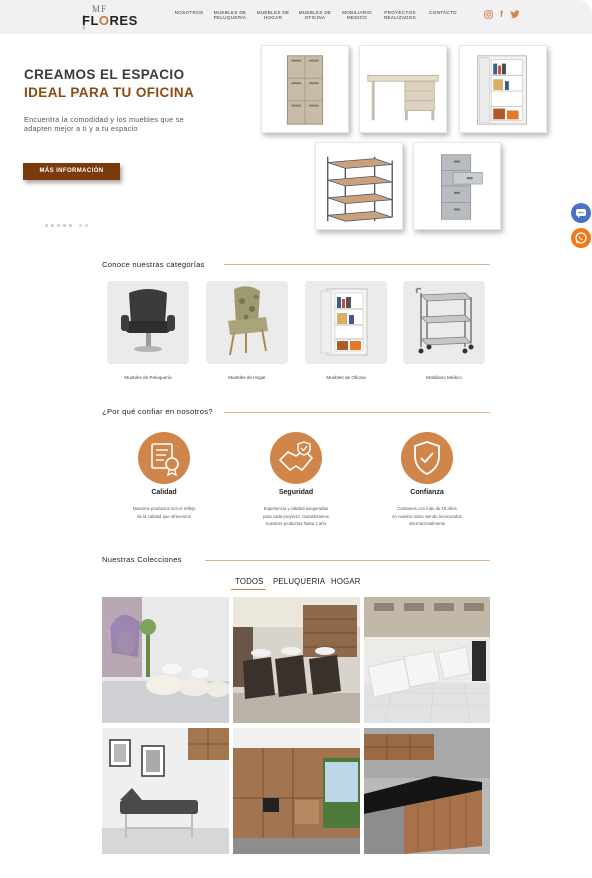  What do you see at coordinates (443, 12) in the screenshot?
I see `nav-item-contacto: CONTACTO` at bounding box center [443, 12].